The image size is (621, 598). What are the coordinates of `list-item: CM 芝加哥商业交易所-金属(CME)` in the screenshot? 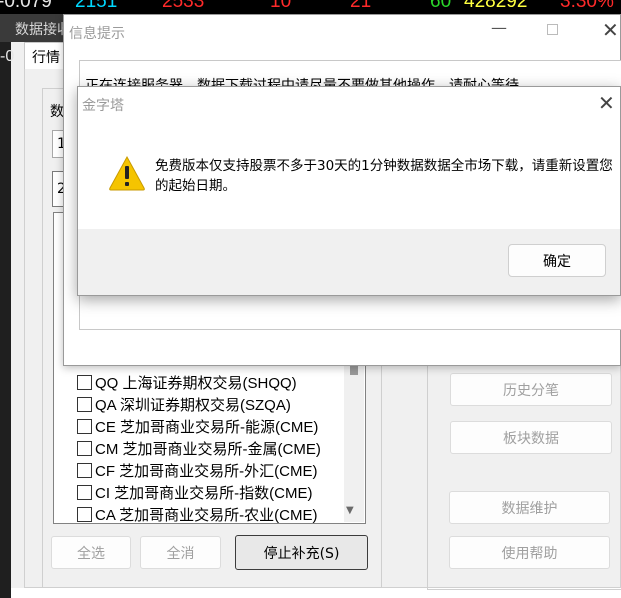 It's located at (199, 448).